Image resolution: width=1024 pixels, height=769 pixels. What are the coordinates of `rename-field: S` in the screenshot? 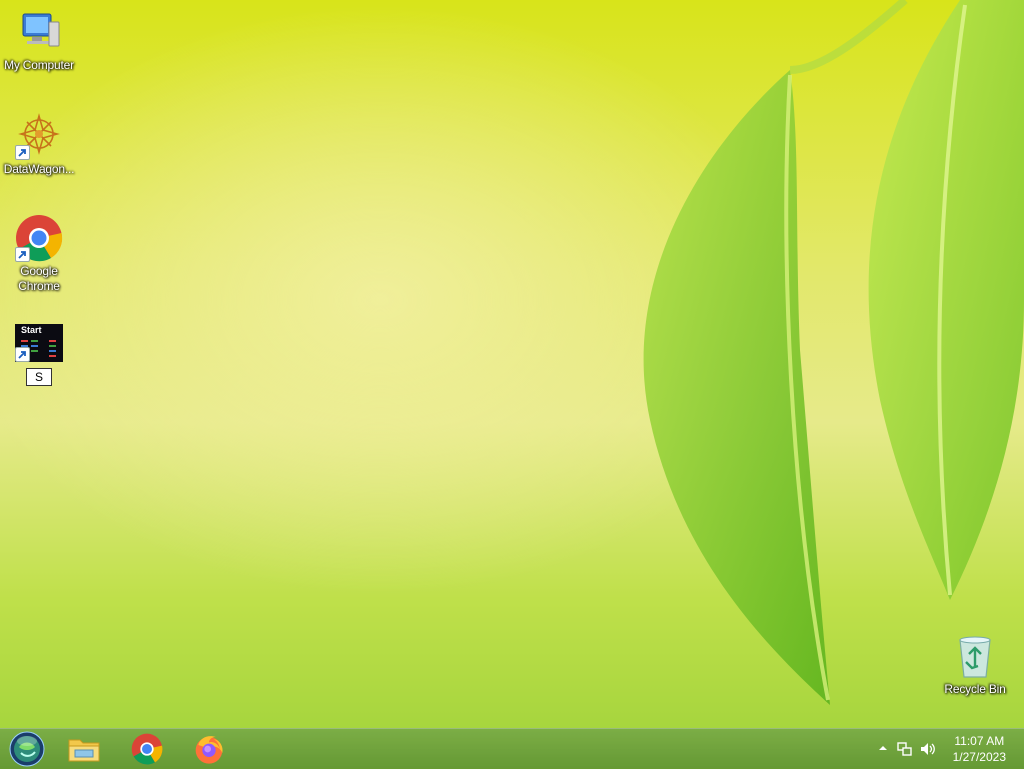 It's located at (38, 377).